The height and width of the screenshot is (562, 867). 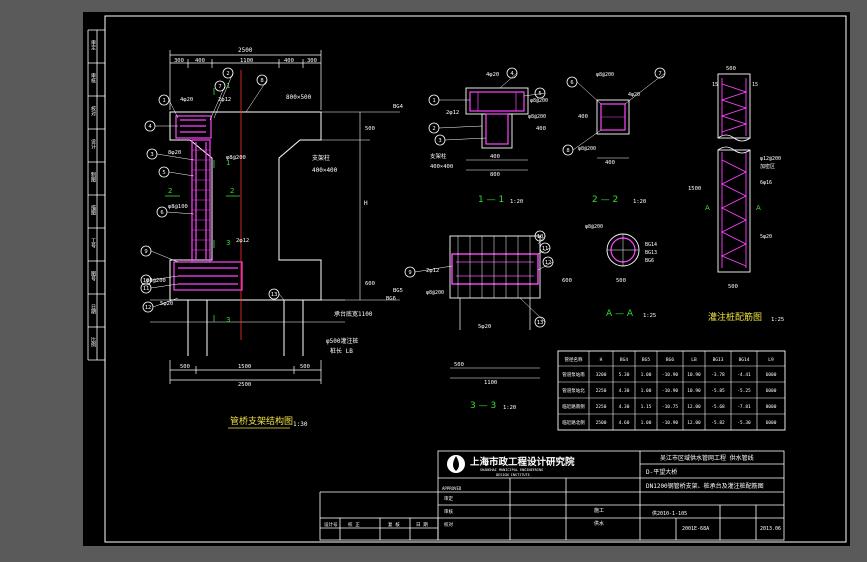 I want to click on institute-name-en: SHANGHAI MUNICIPAL ENGINEERING, so click(x=511, y=470).